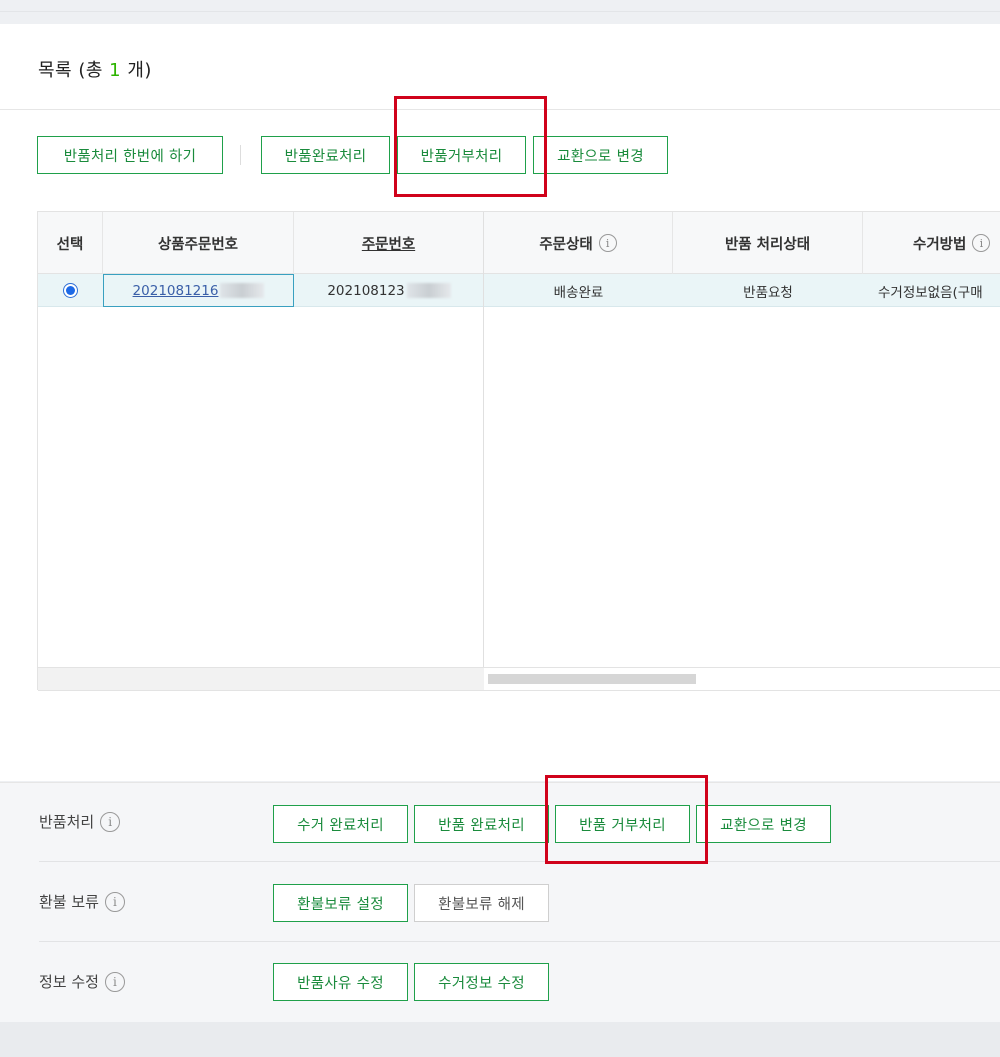 The width and height of the screenshot is (1000, 1057). I want to click on pickup-method-cell: 수거정보없음(구매, so click(931, 290).